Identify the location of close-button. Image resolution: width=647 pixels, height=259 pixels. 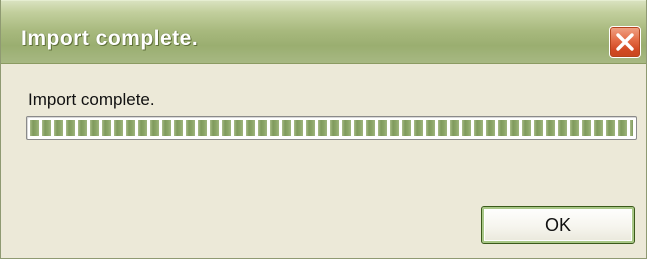
(625, 42).